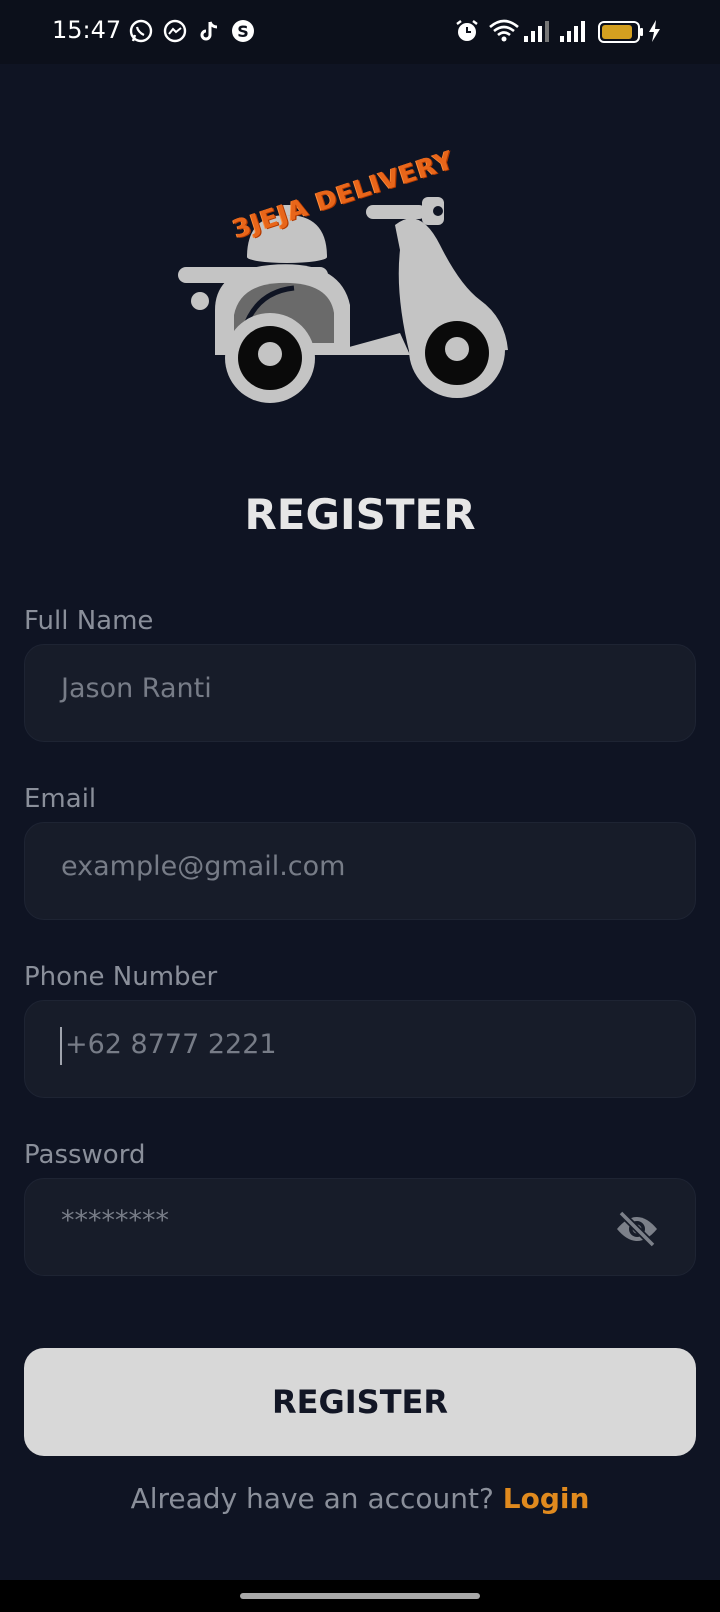  I want to click on scooter-icon, so click(343, 300).